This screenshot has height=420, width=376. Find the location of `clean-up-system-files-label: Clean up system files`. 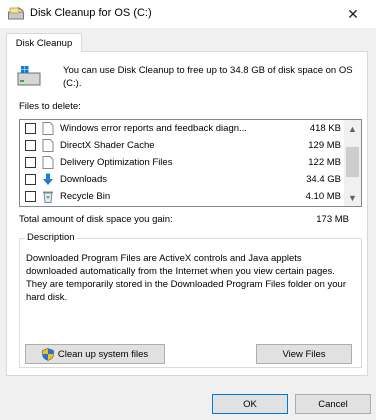

clean-up-system-files-label: Clean up system files is located at coordinates (103, 354).